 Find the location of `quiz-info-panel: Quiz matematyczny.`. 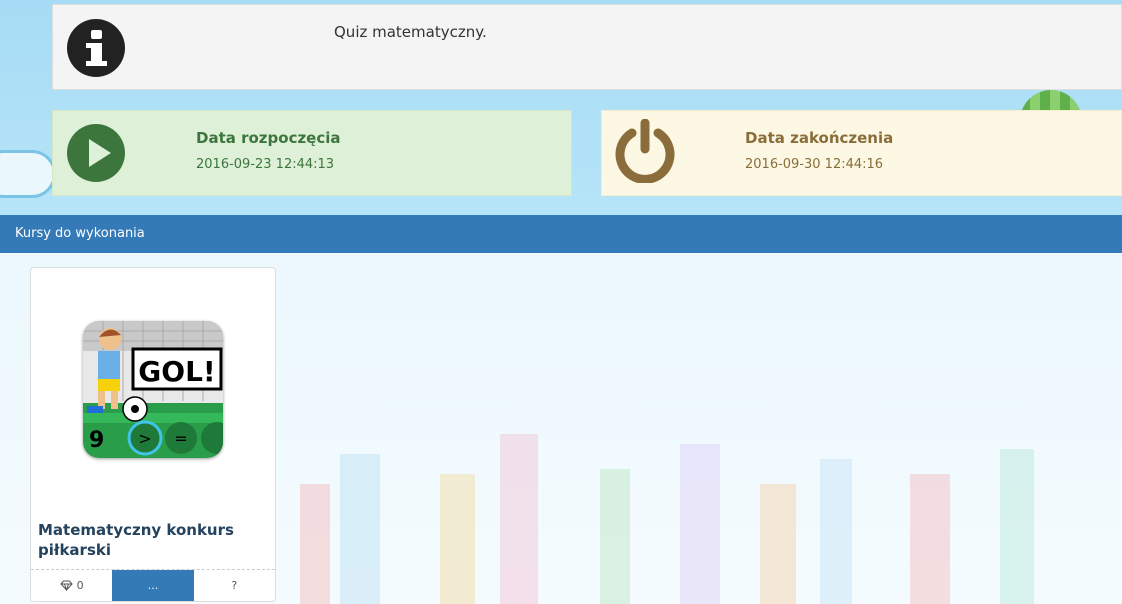

quiz-info-panel: Quiz matematyczny. is located at coordinates (587, 47).